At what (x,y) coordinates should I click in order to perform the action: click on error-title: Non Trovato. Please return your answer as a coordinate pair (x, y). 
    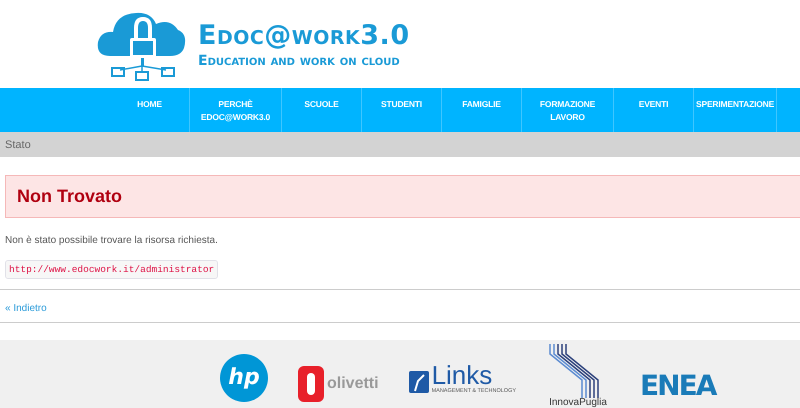
    Looking at the image, I should click on (69, 196).